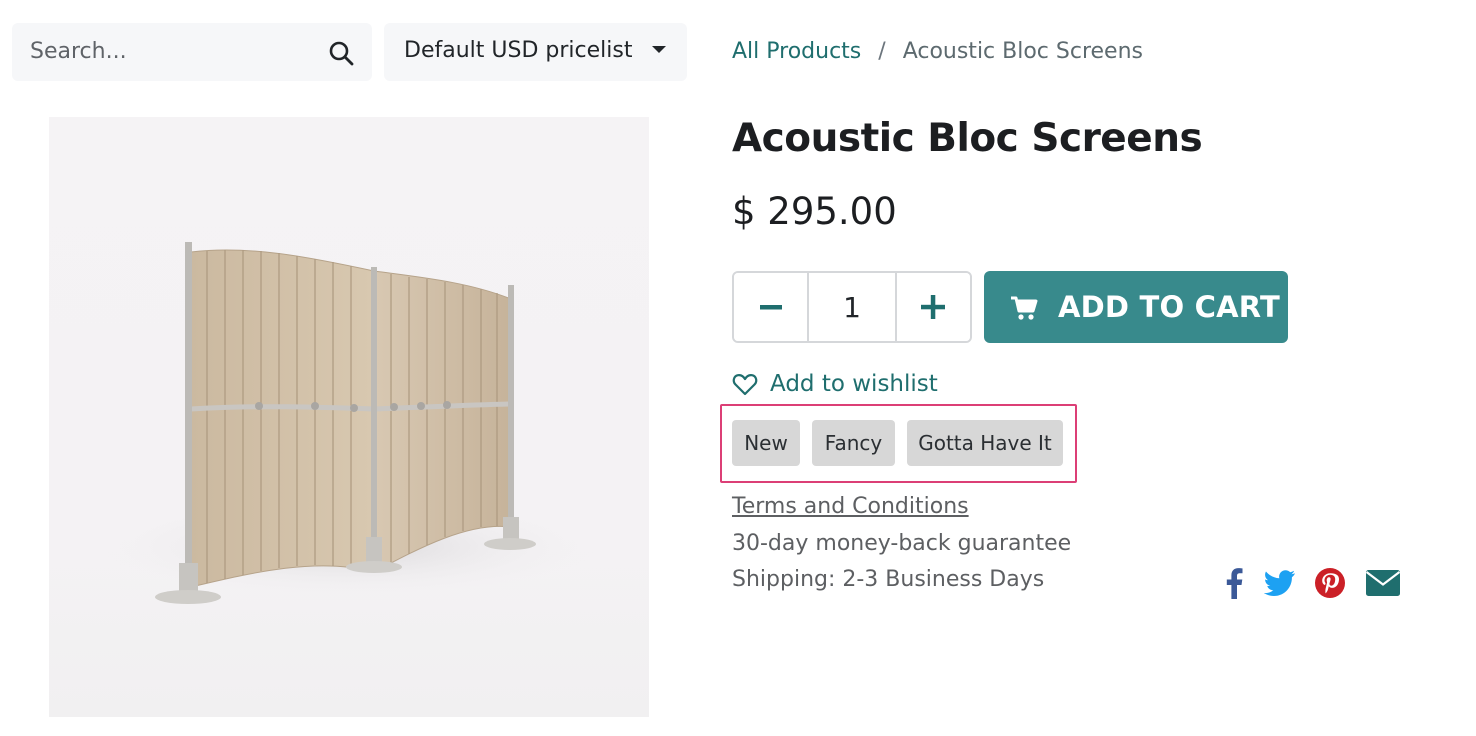 This screenshot has width=1476, height=736. I want to click on heart-outline-icon, so click(745, 385).